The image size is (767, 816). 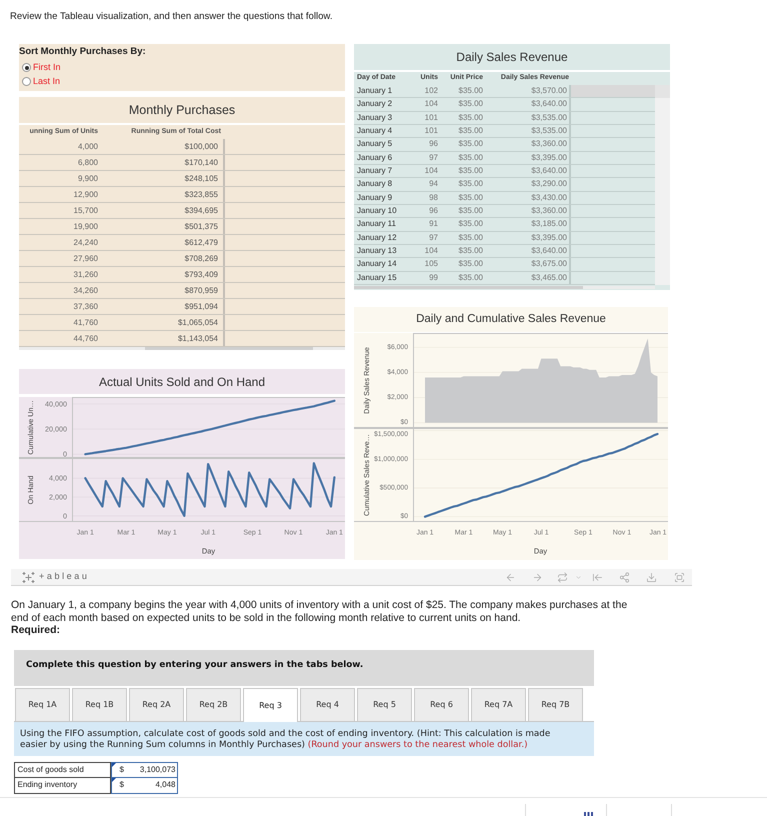 I want to click on table-cell-text: 4,000, so click(x=87, y=146).